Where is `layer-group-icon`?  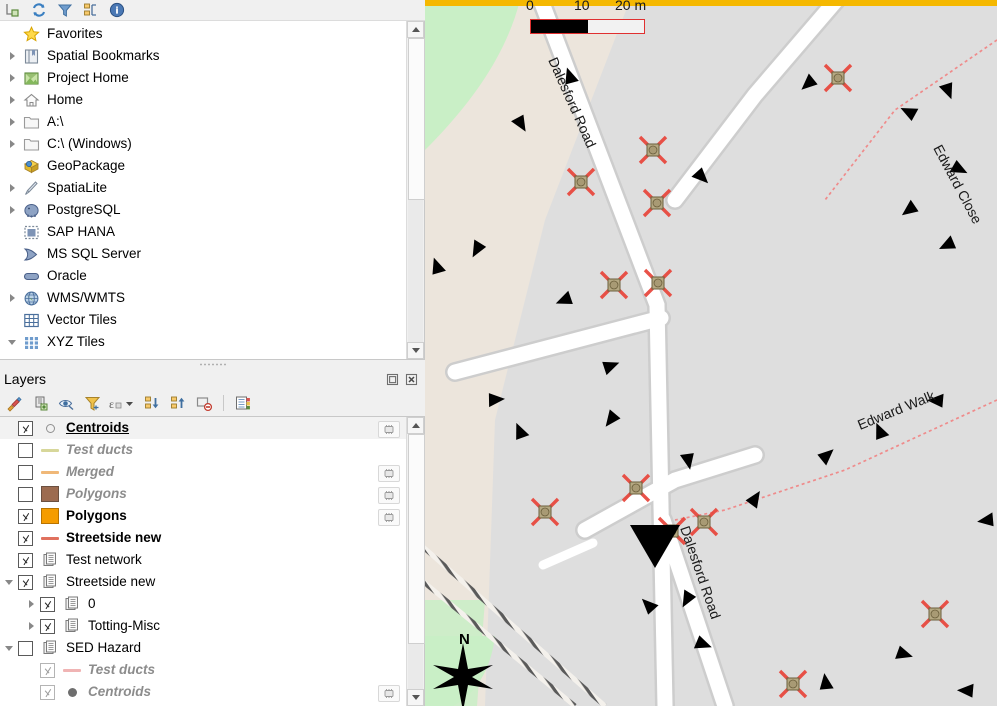 layer-group-icon is located at coordinates (50, 648).